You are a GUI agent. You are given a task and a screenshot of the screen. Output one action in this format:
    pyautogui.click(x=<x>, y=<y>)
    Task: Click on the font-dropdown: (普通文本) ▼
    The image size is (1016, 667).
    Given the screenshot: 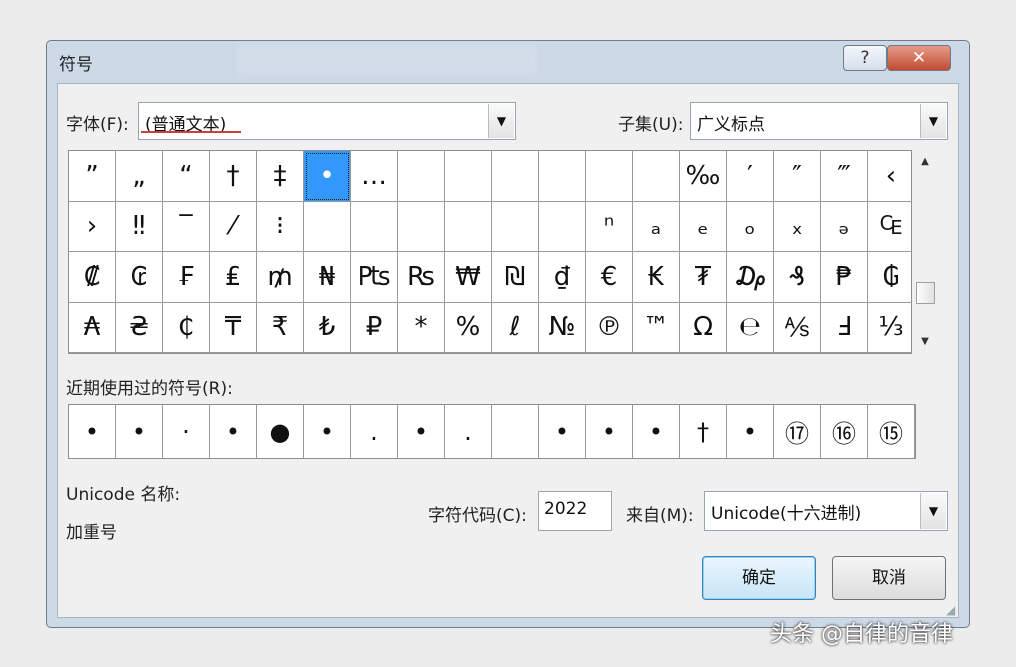 What is the action you would take?
    pyautogui.click(x=327, y=121)
    